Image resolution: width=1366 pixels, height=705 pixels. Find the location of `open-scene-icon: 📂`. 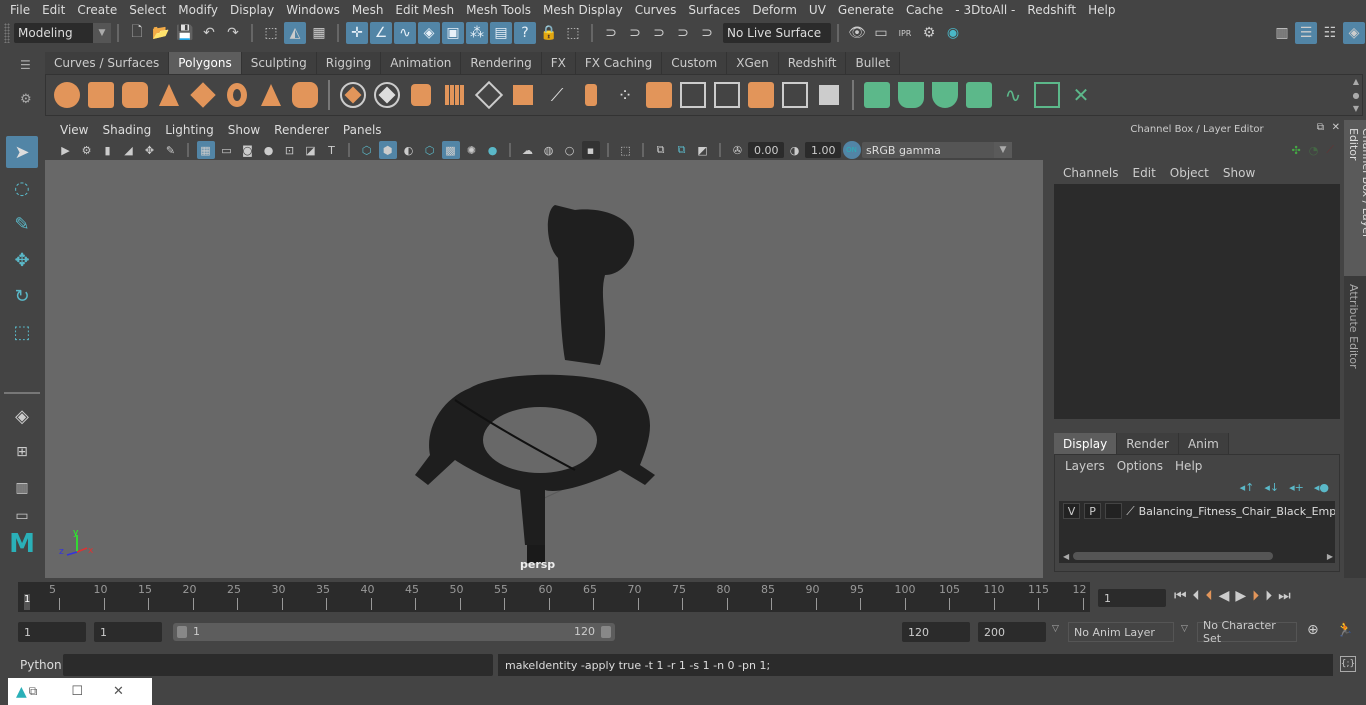

open-scene-icon: 📂 is located at coordinates (161, 33).